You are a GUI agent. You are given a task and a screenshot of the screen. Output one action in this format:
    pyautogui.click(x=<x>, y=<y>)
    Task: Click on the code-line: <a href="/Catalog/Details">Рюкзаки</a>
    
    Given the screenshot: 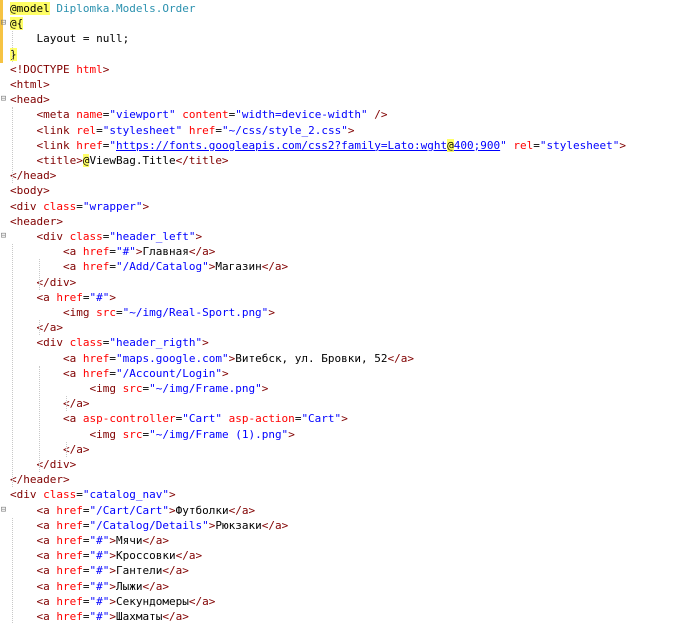 What is the action you would take?
    pyautogui.click(x=339, y=525)
    